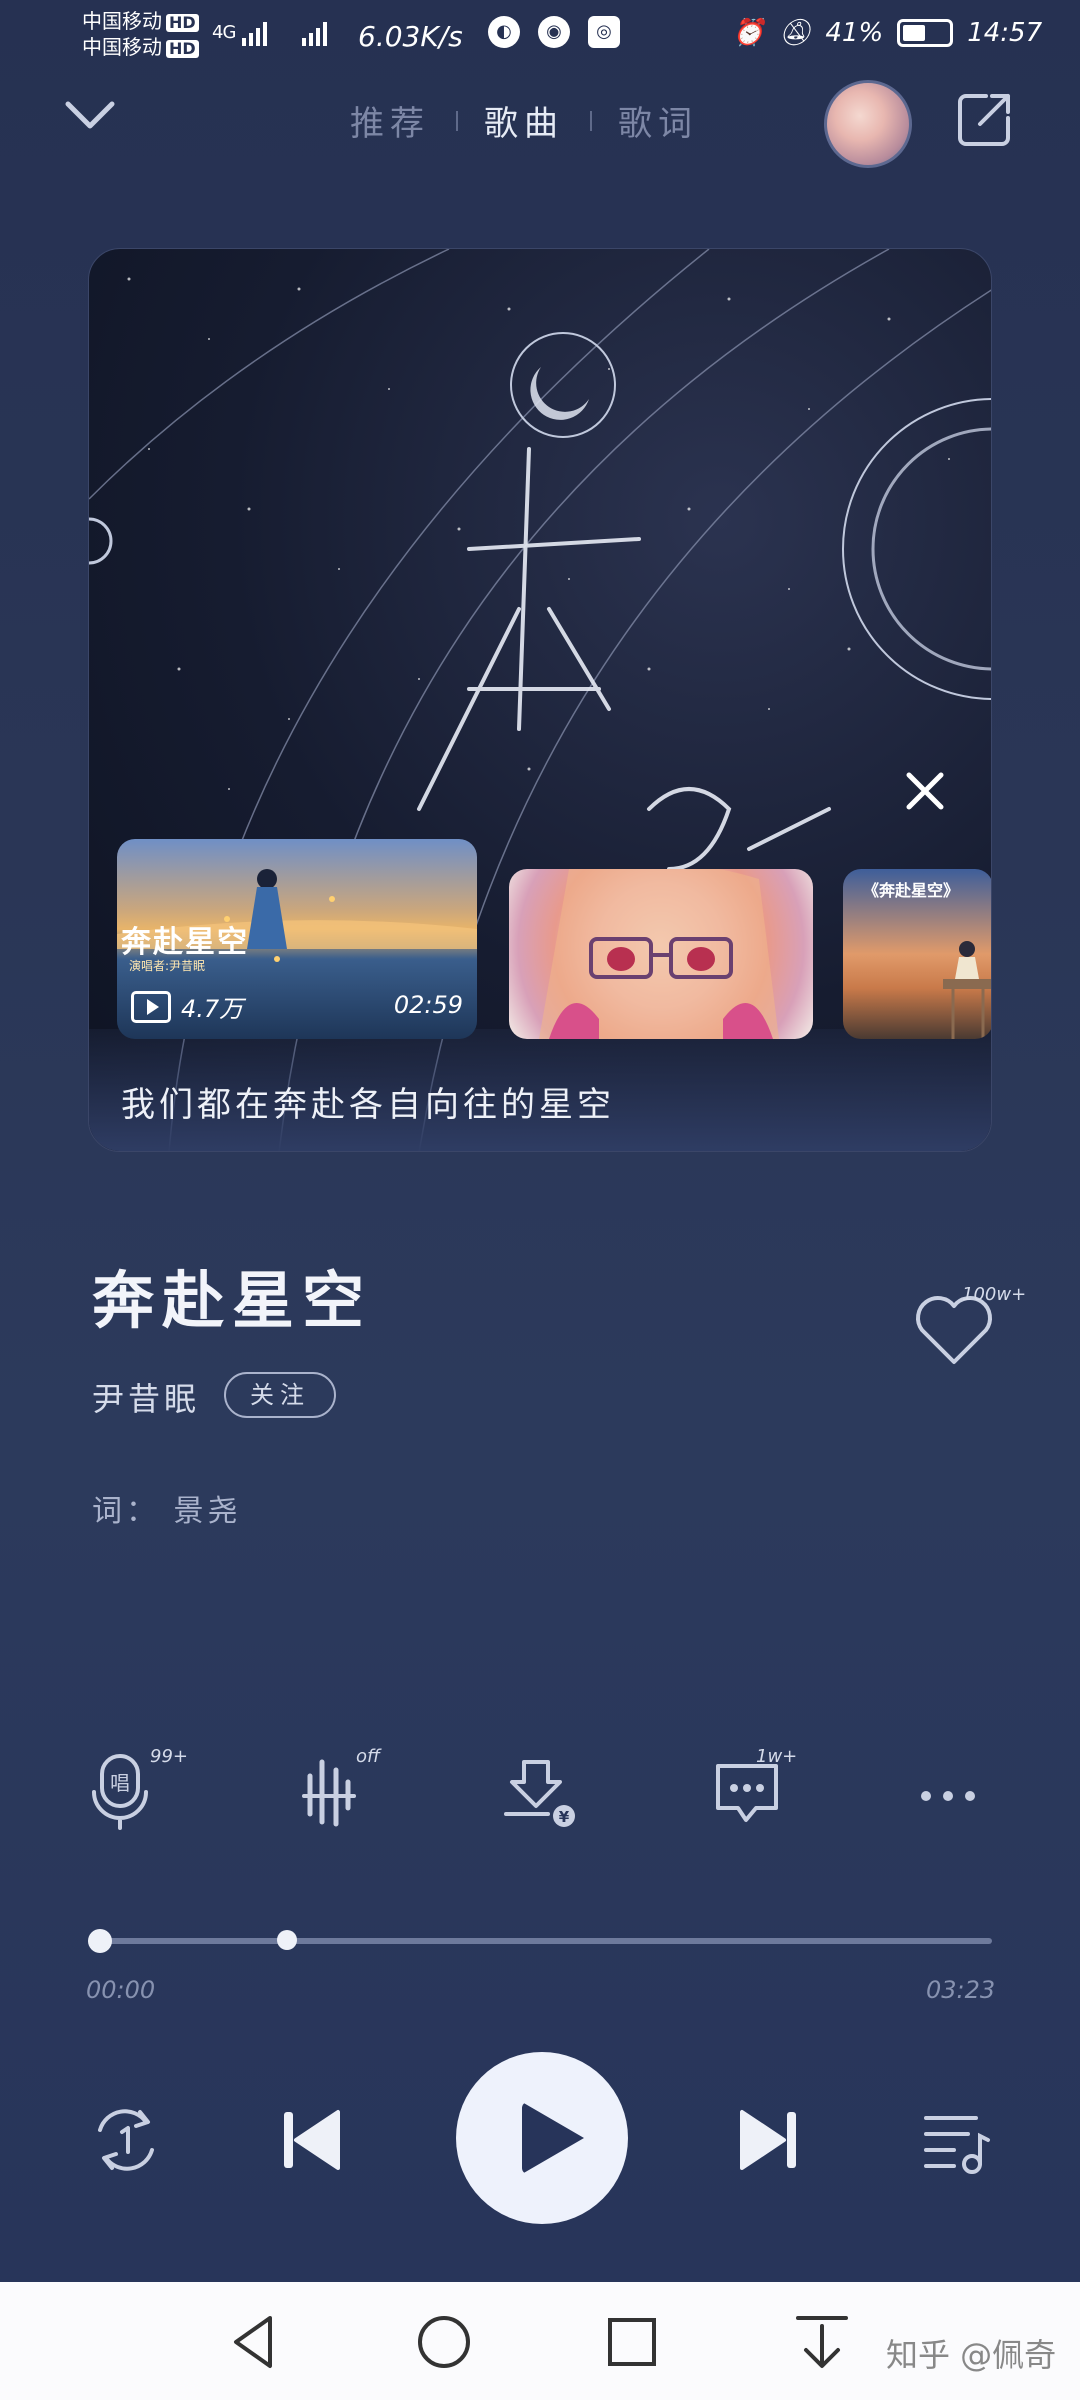 This screenshot has width=1080, height=2400. I want to click on sing-karaoke-button: 唱 99+, so click(138, 1794).